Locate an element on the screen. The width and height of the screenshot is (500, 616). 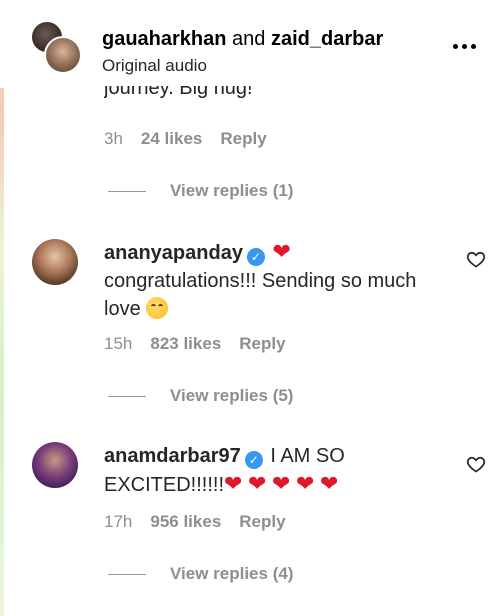
collab-avatars is located at coordinates (56, 48).